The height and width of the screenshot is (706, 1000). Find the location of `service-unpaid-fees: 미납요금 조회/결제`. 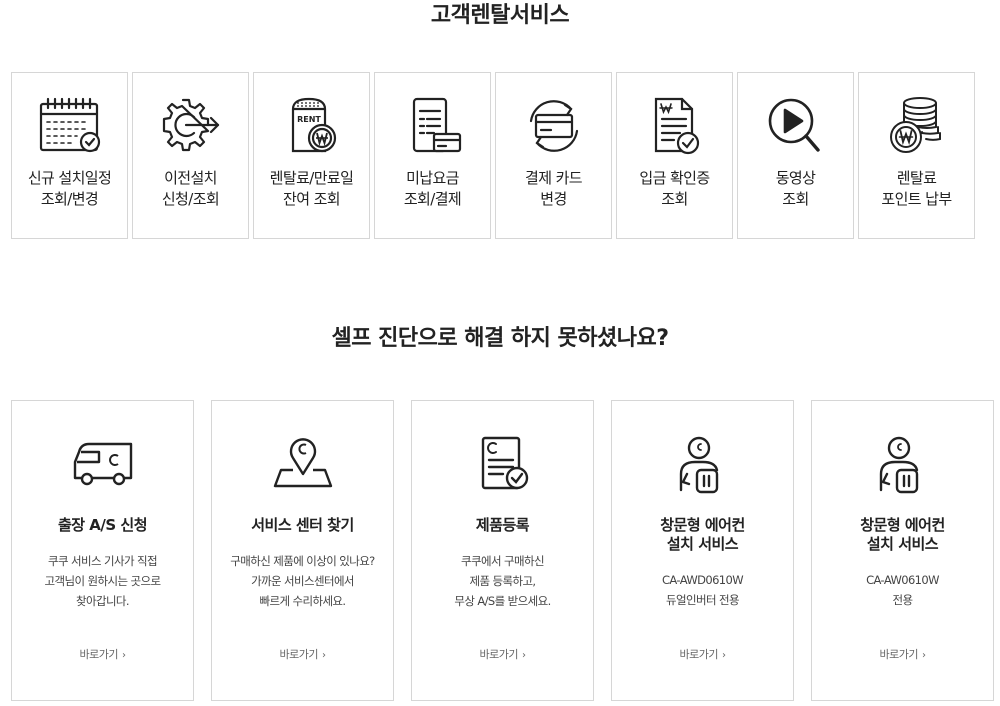

service-unpaid-fees: 미납요금 조회/결제 is located at coordinates (432, 155).